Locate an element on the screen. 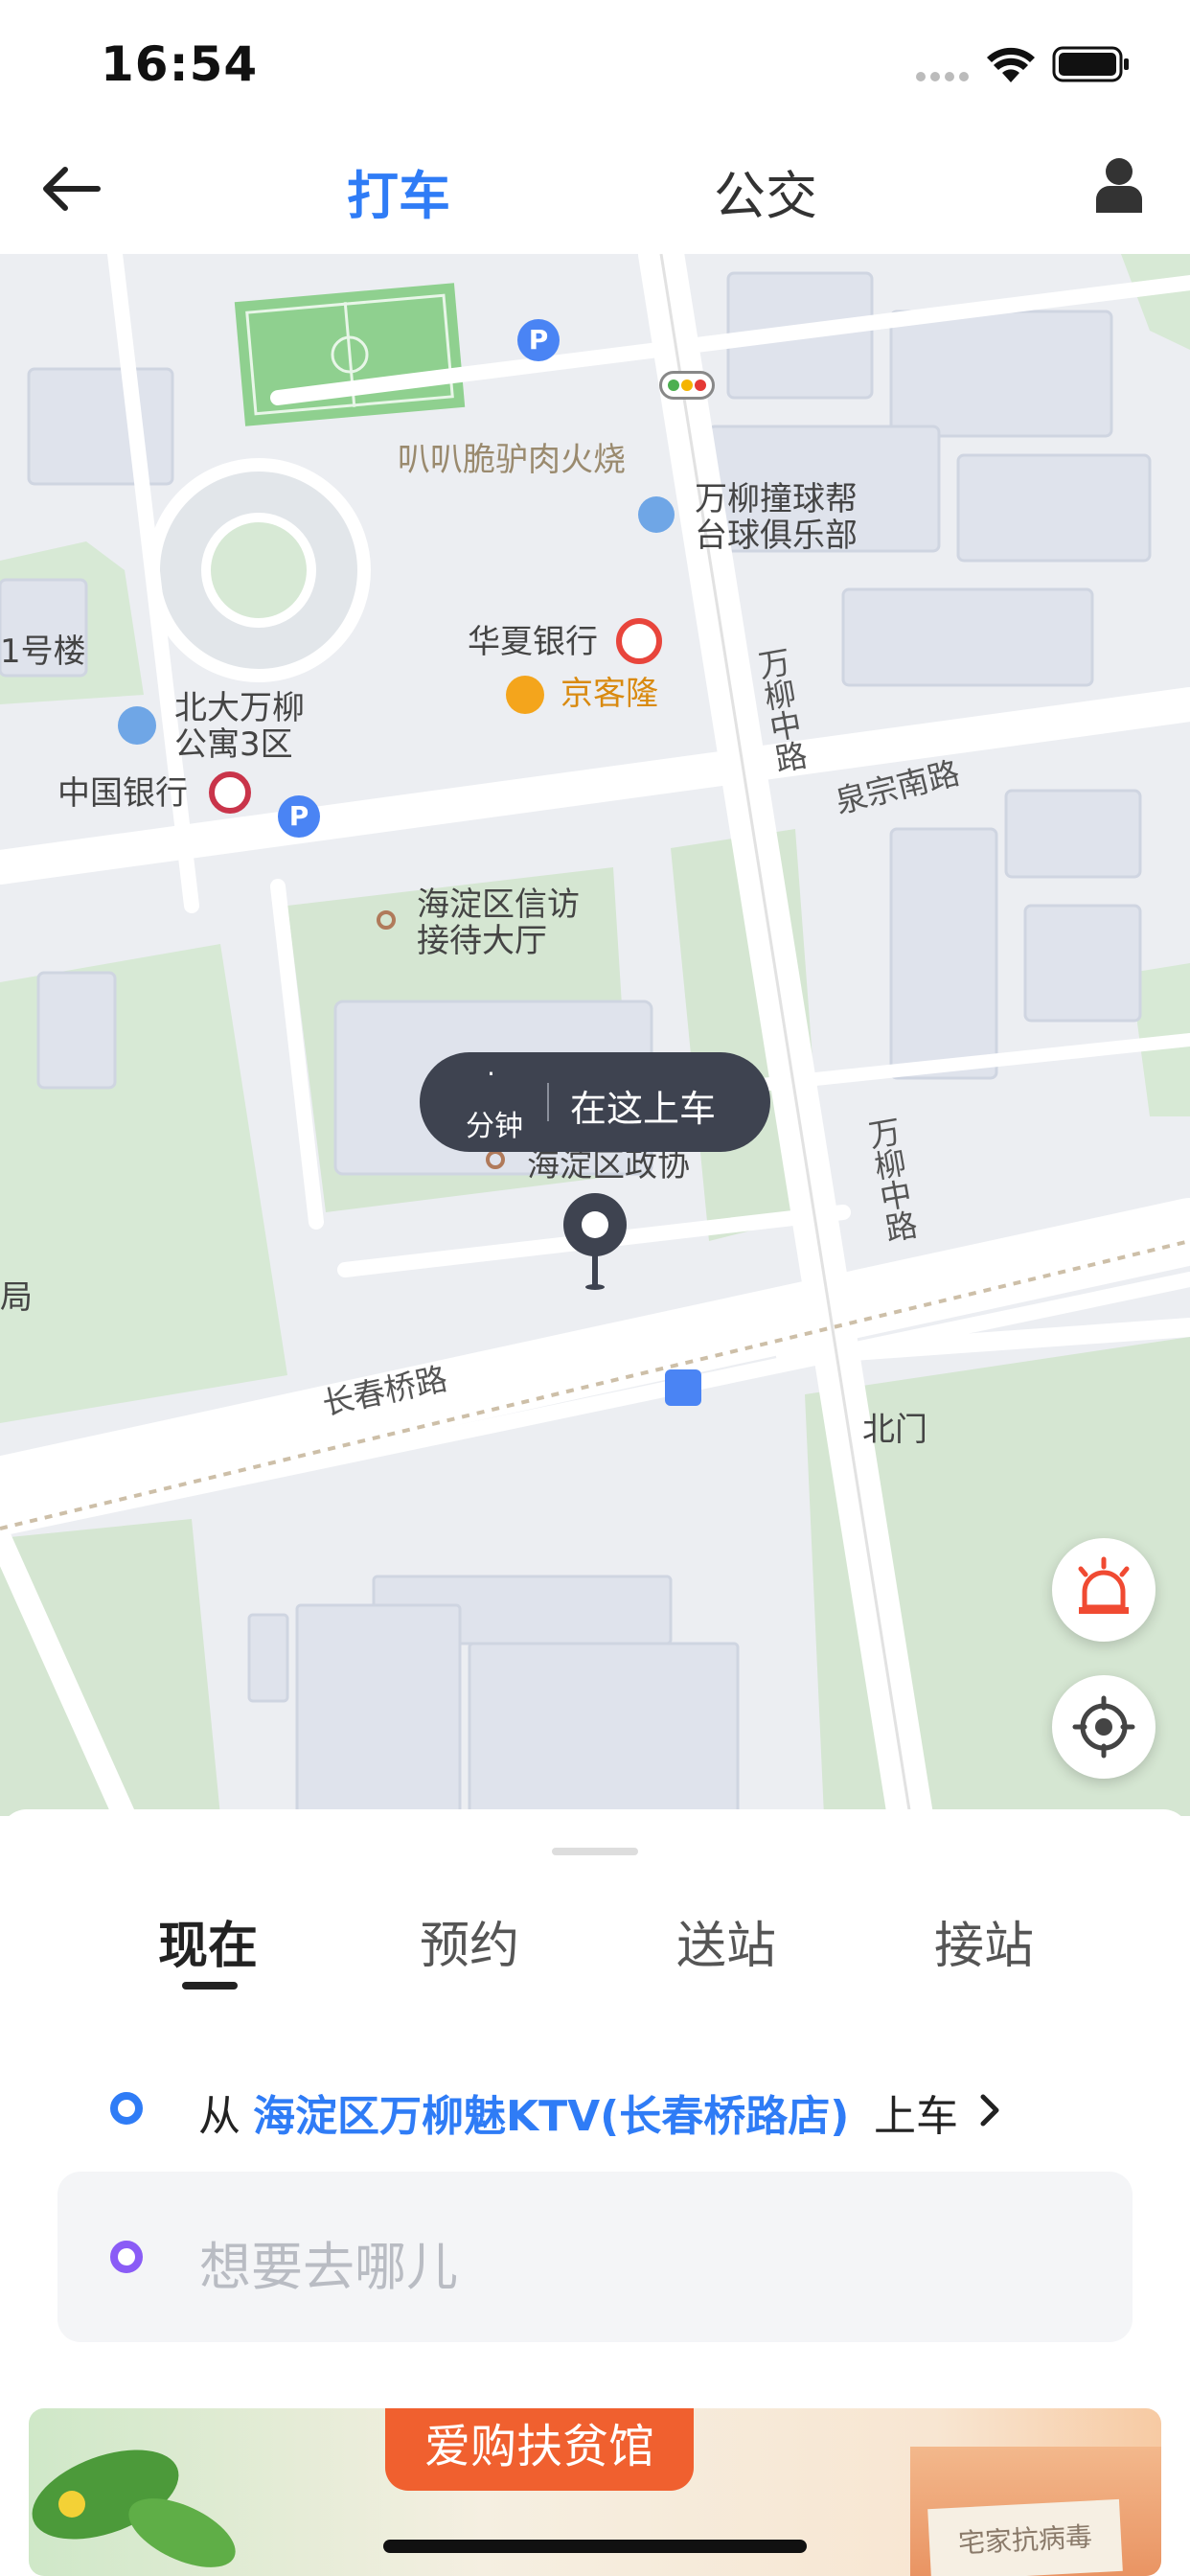 This screenshot has width=1190, height=2576. home-indicator is located at coordinates (595, 2546).